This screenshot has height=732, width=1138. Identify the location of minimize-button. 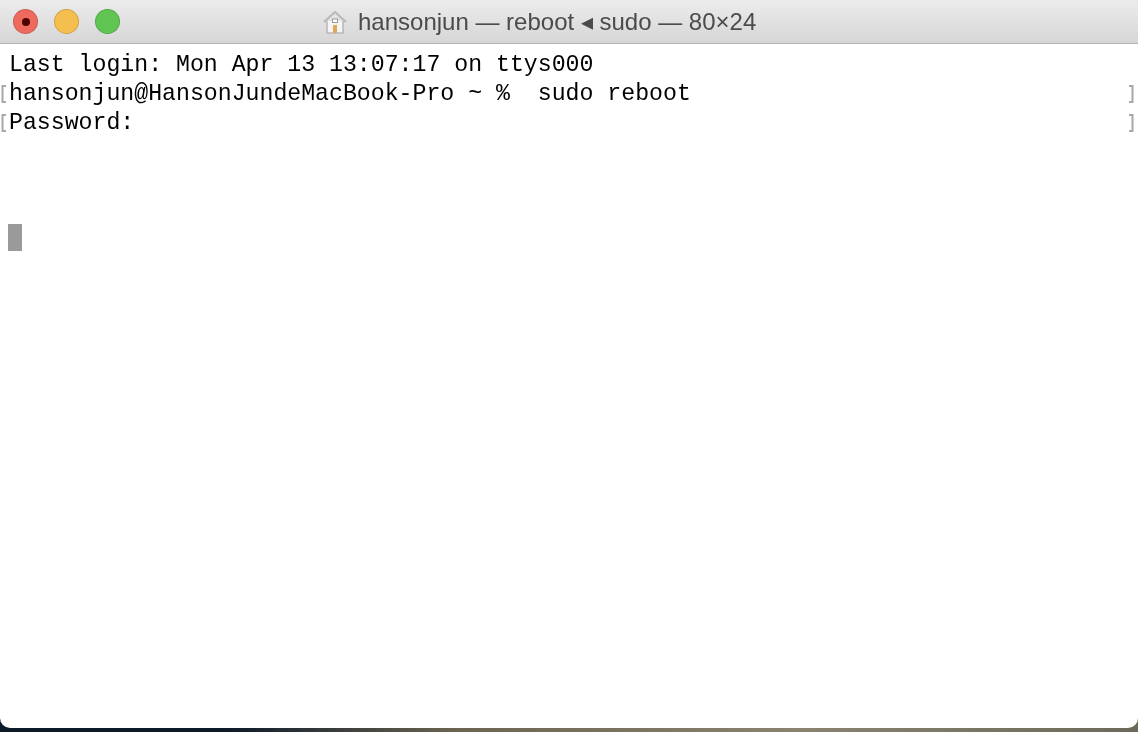
(66, 21).